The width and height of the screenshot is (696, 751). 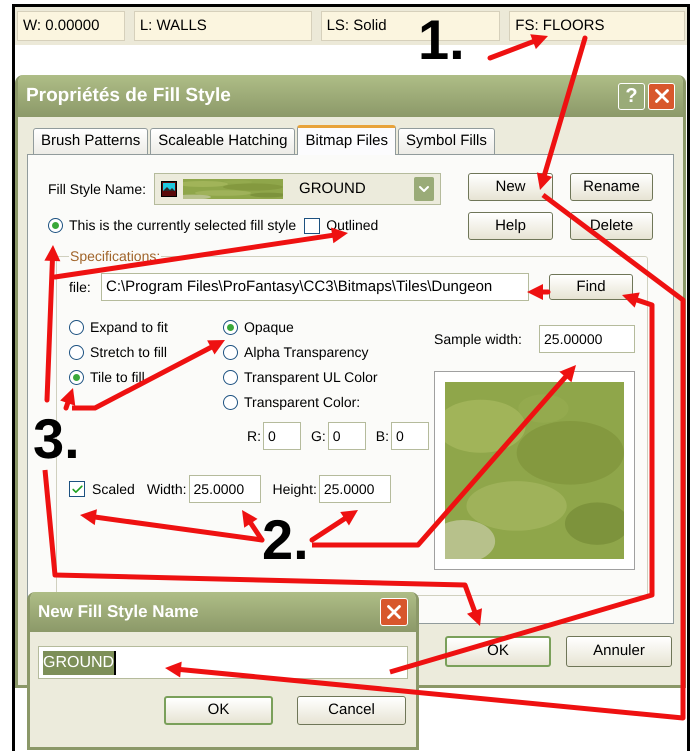 I want to click on fill-style-dropdown: GROUND, so click(x=298, y=189).